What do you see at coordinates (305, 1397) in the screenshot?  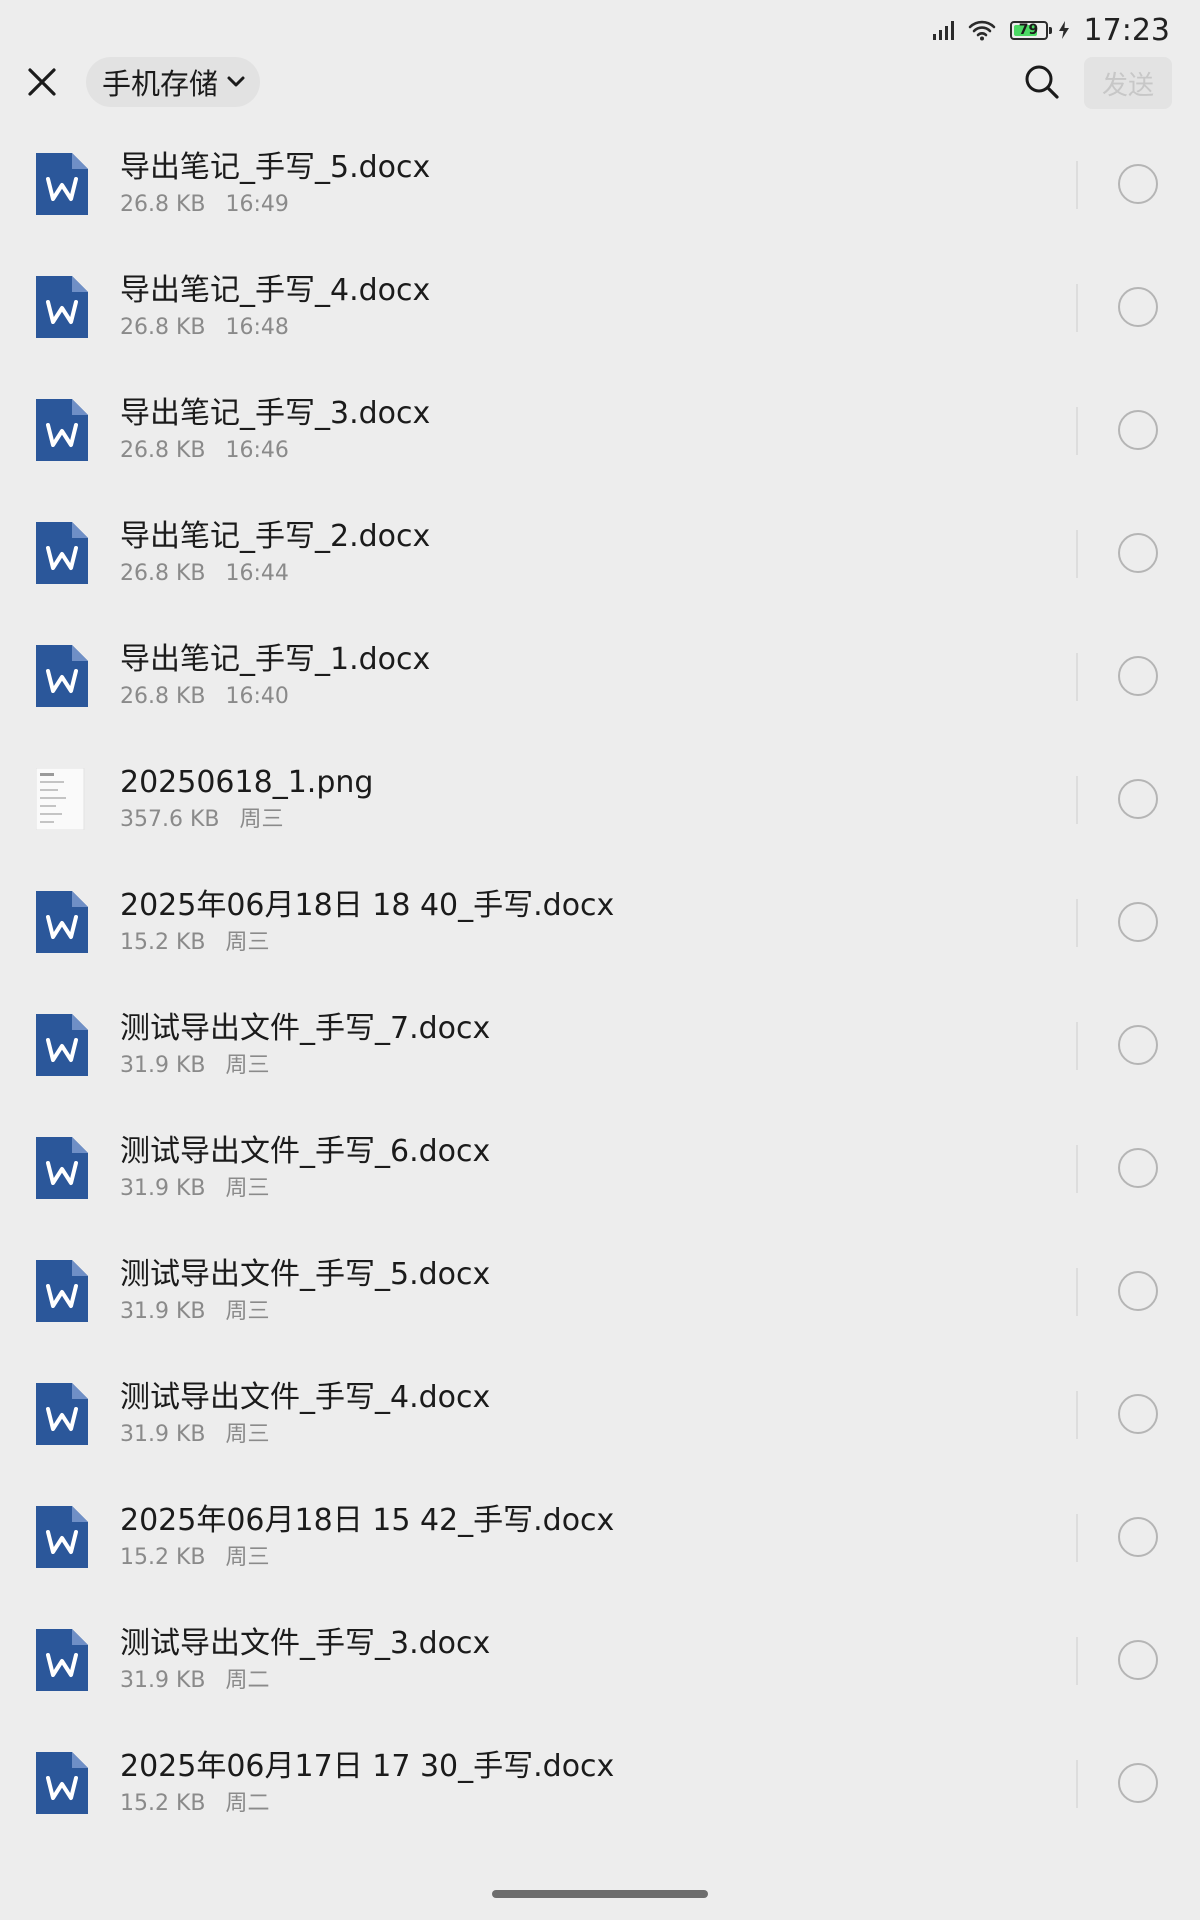 I see `file-name: 测试导出文件_手写_4.docx` at bounding box center [305, 1397].